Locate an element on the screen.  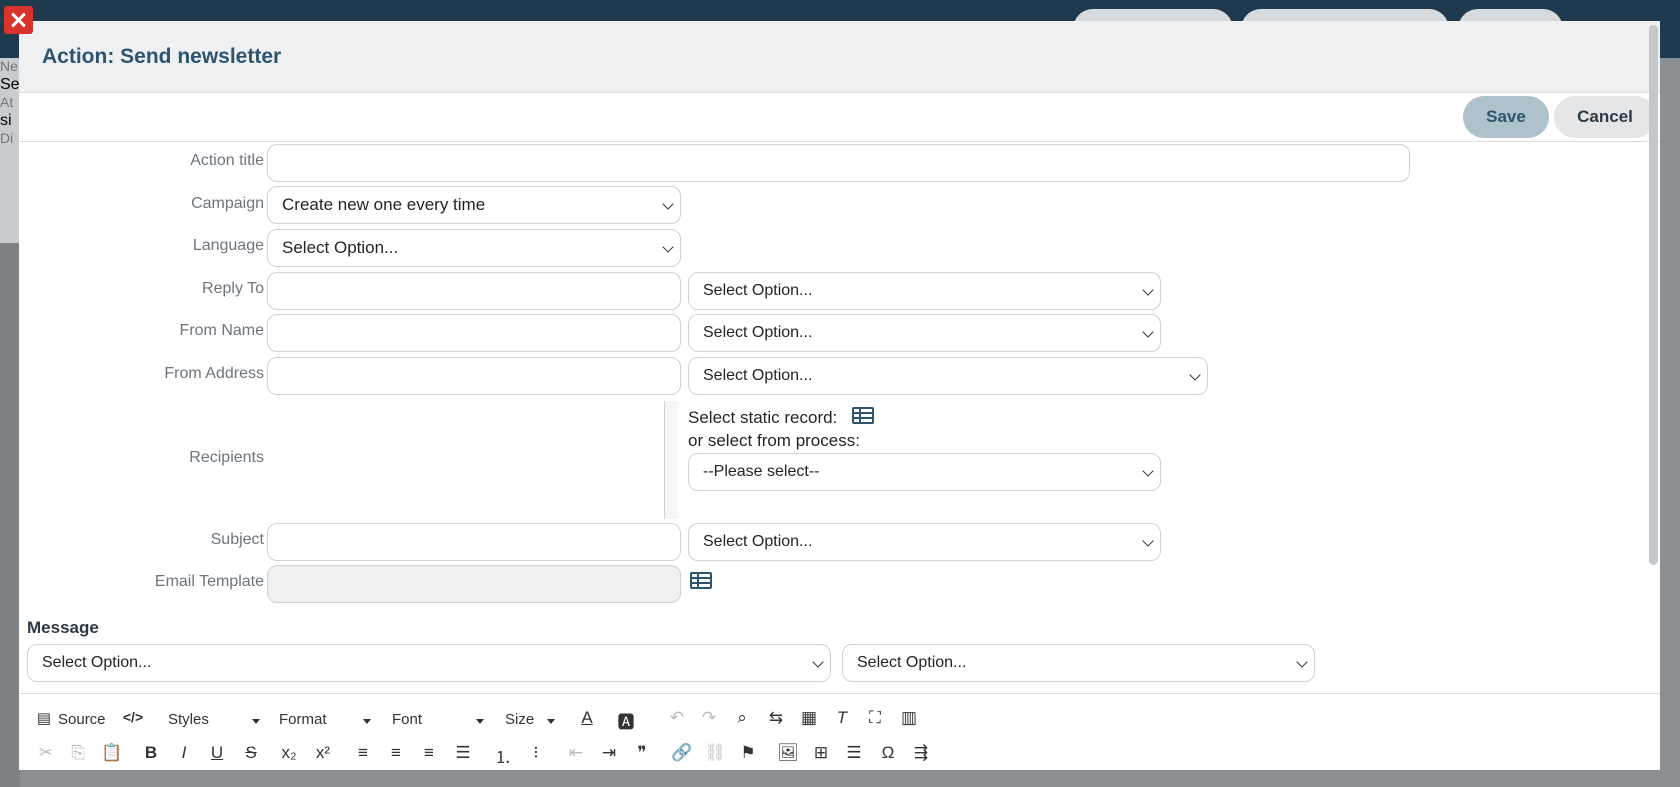
font-dropdown: Font is located at coordinates (438, 719).